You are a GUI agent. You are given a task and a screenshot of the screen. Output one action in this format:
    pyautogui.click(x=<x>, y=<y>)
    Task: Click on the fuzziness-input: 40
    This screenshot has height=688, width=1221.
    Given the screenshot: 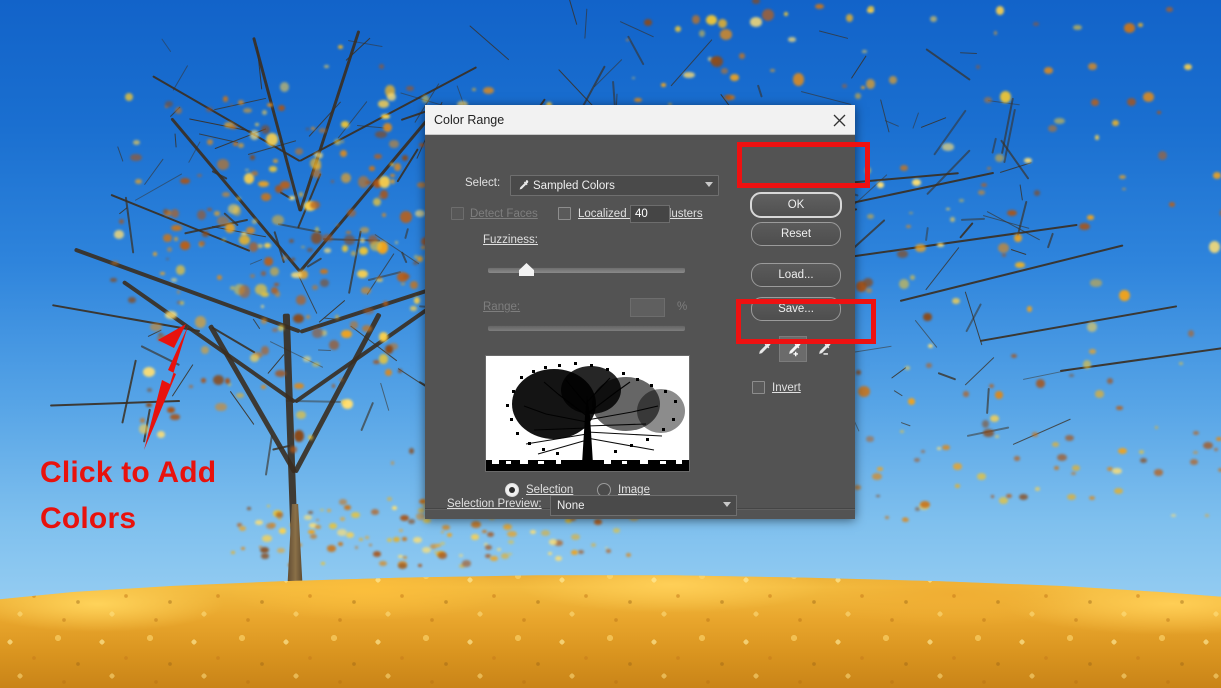 What is the action you would take?
    pyautogui.click(x=650, y=214)
    